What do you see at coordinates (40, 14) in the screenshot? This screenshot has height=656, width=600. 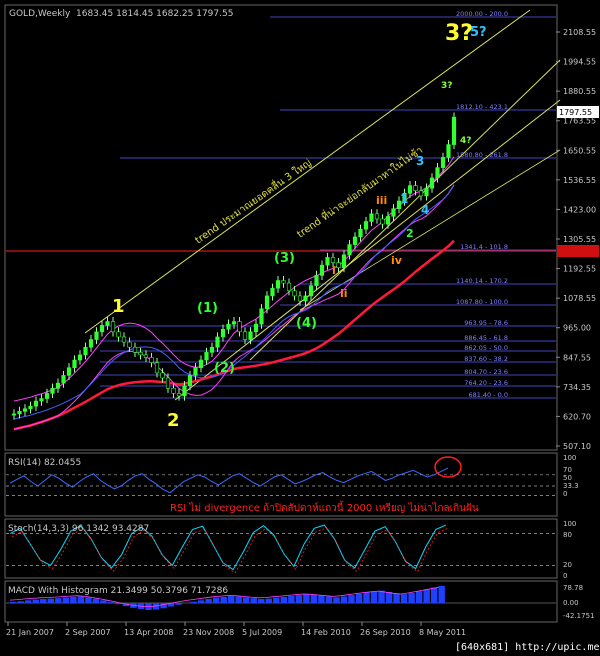 I see `symbol-title: GOLD,Weekly` at bounding box center [40, 14].